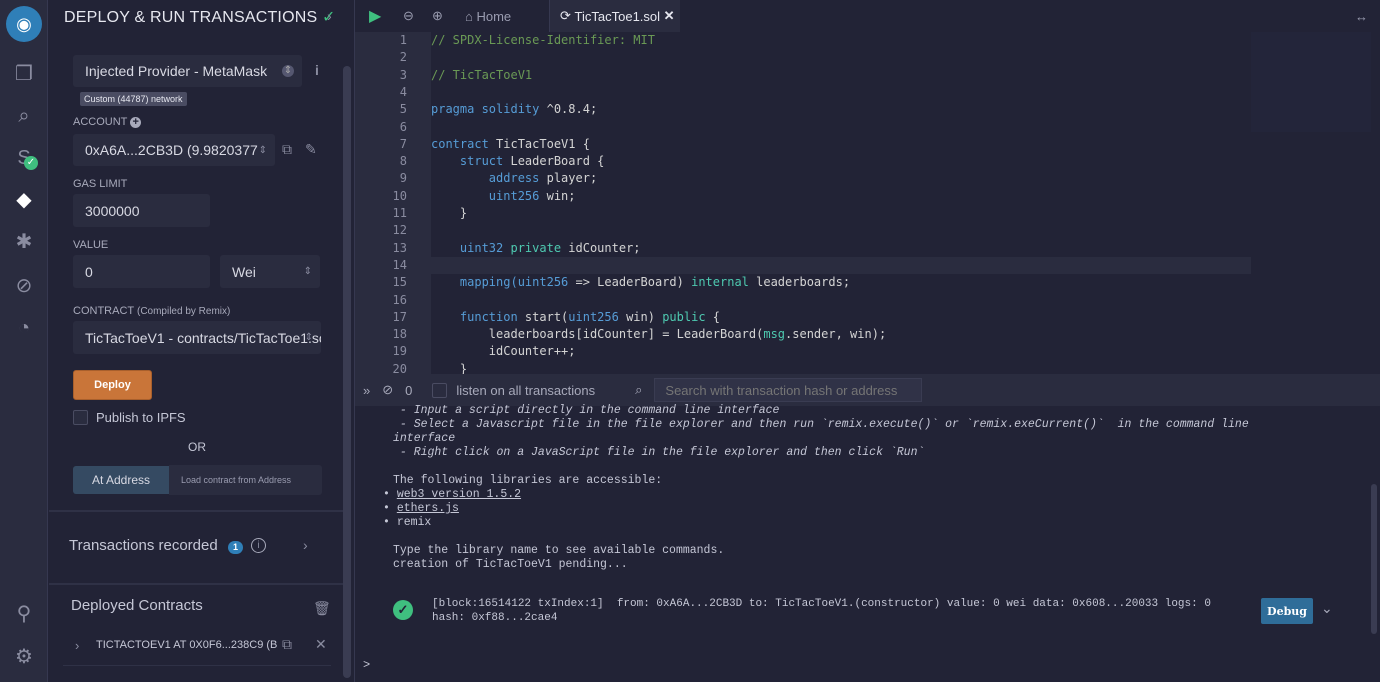 Image resolution: width=1380 pixels, height=682 pixels. What do you see at coordinates (803, 127) in the screenshot?
I see `code-line: 6` at bounding box center [803, 127].